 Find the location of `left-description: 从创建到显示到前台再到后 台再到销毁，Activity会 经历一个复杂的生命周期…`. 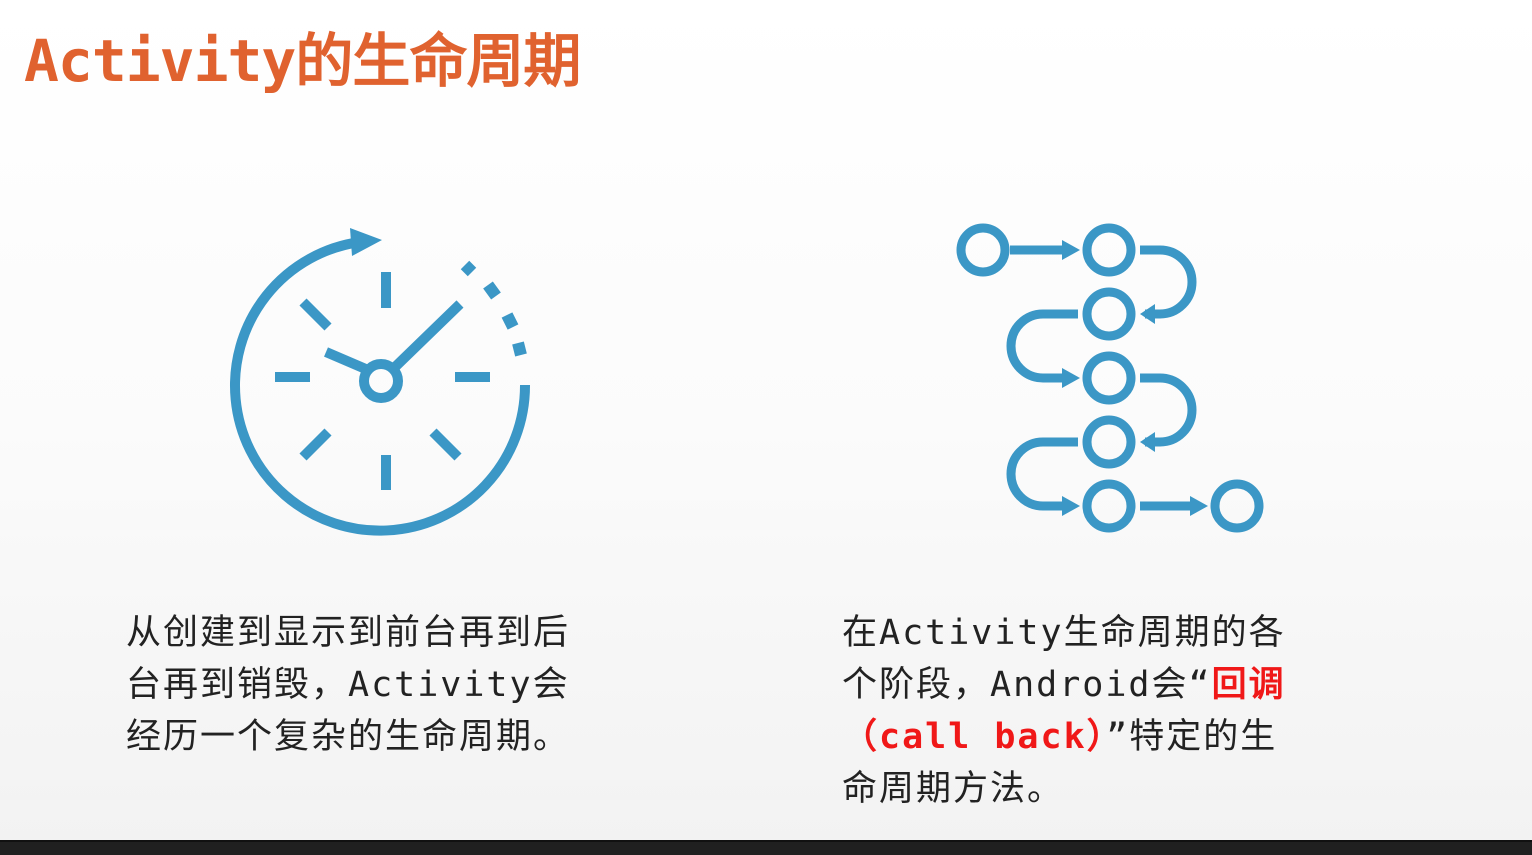

left-description: 从创建到显示到前台再到后 台再到销毁，Activity会 经历一个复杂的生命周期… is located at coordinates (348, 685).